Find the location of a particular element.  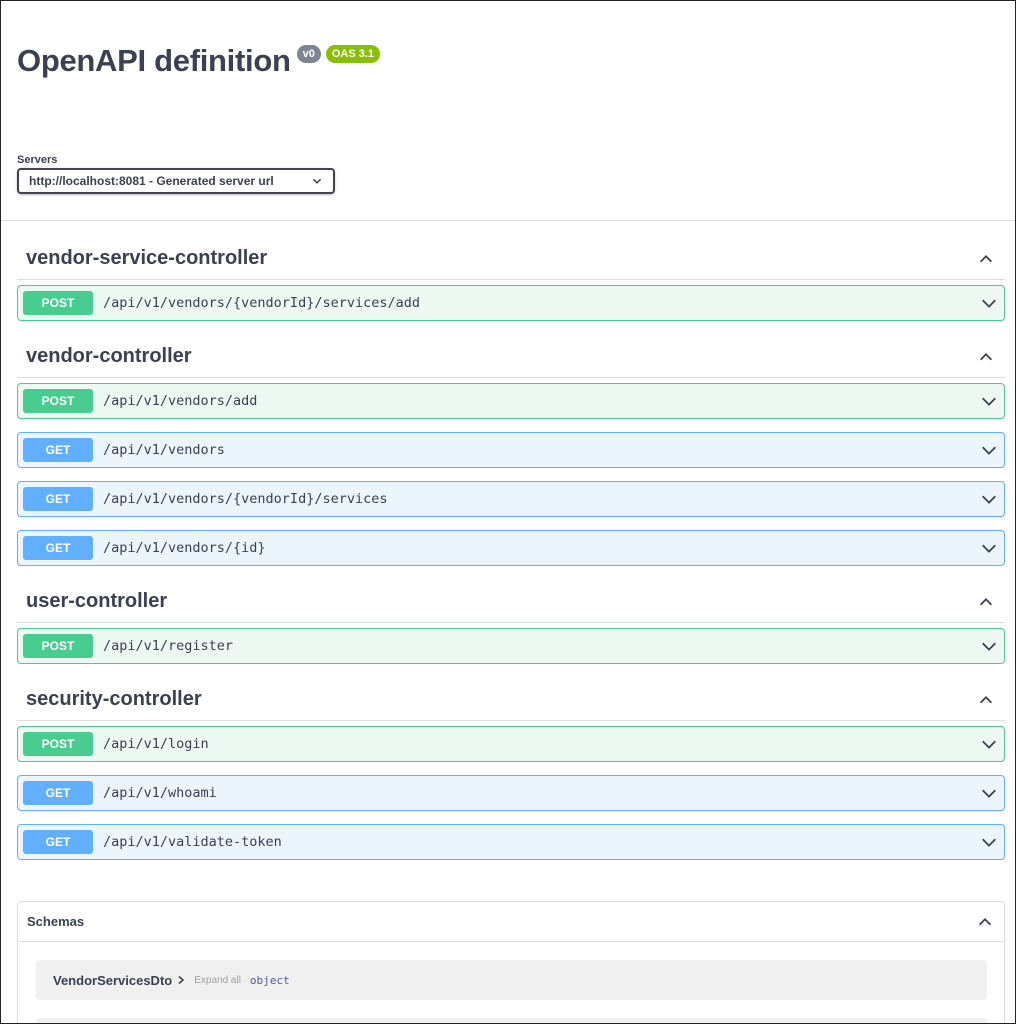

expand-all-link: Expand all is located at coordinates (217, 980).